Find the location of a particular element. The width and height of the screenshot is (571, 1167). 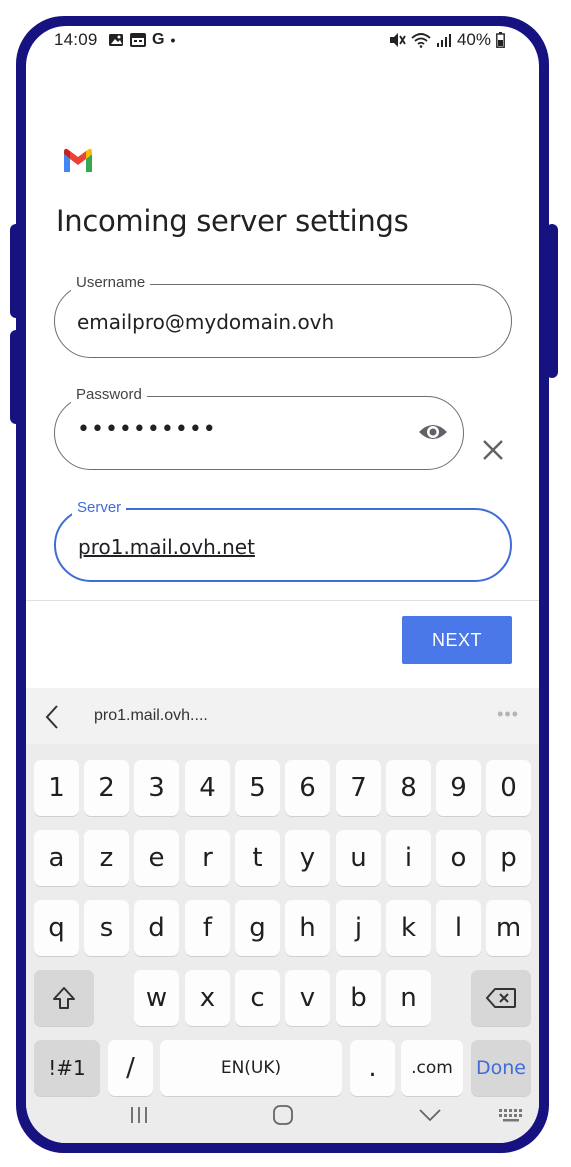

next-button: NEXT is located at coordinates (457, 640).